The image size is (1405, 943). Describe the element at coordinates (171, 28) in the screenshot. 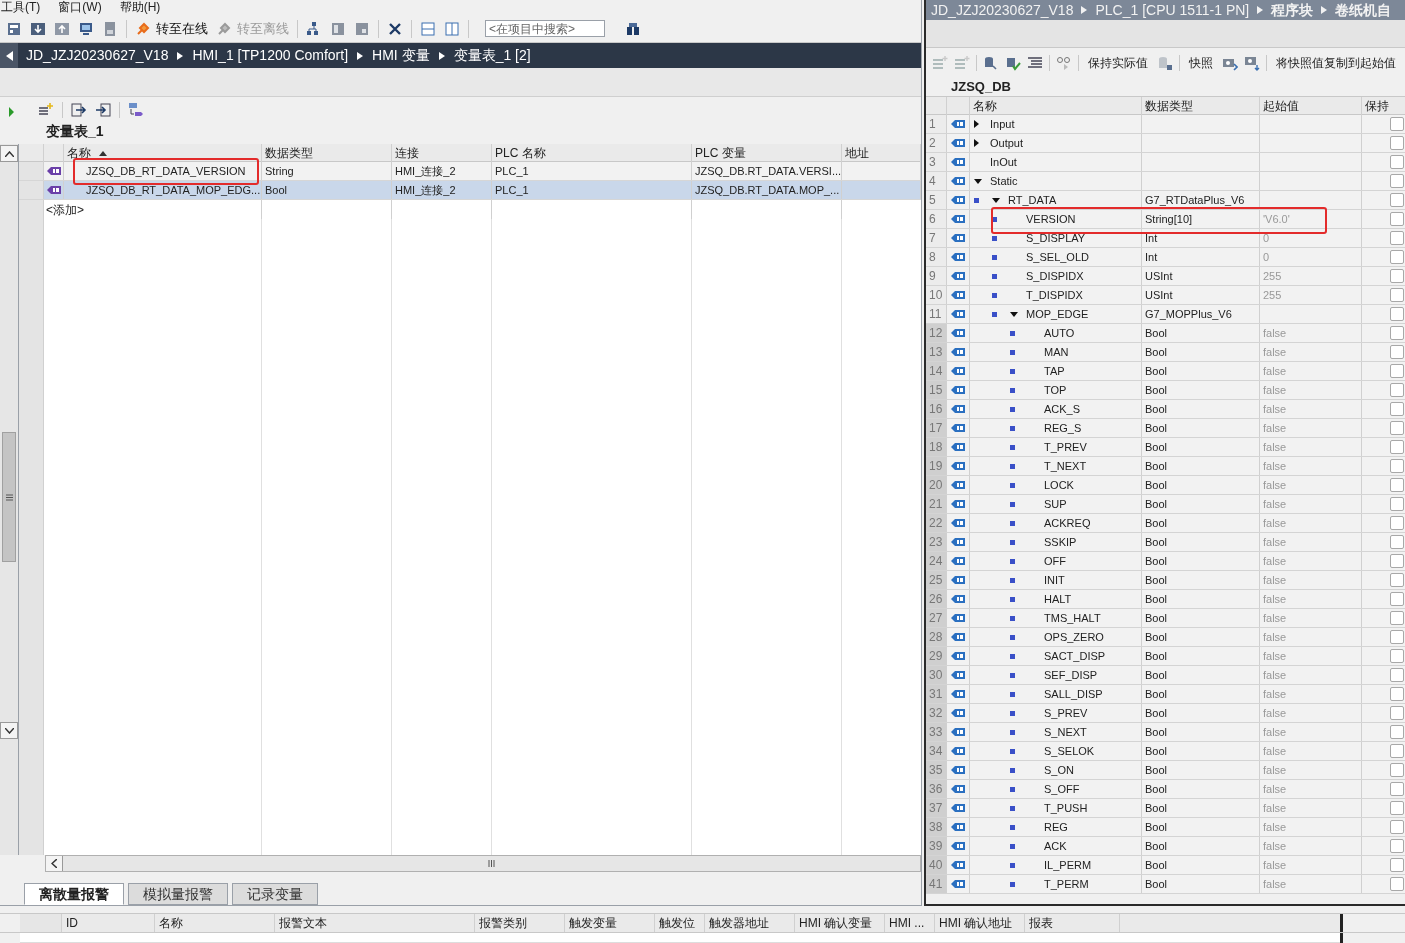

I see `toolbar-action-button: 转至在线` at that location.